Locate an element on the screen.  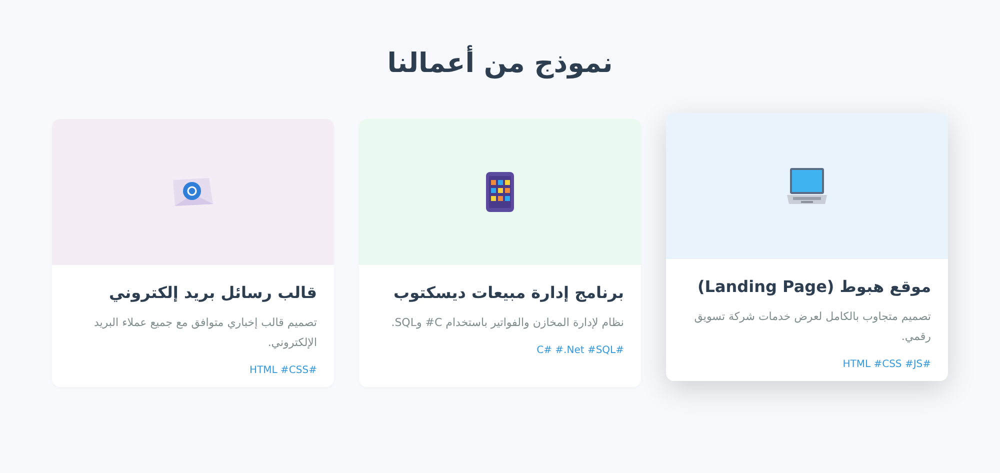
tablet-icon is located at coordinates (500, 191).